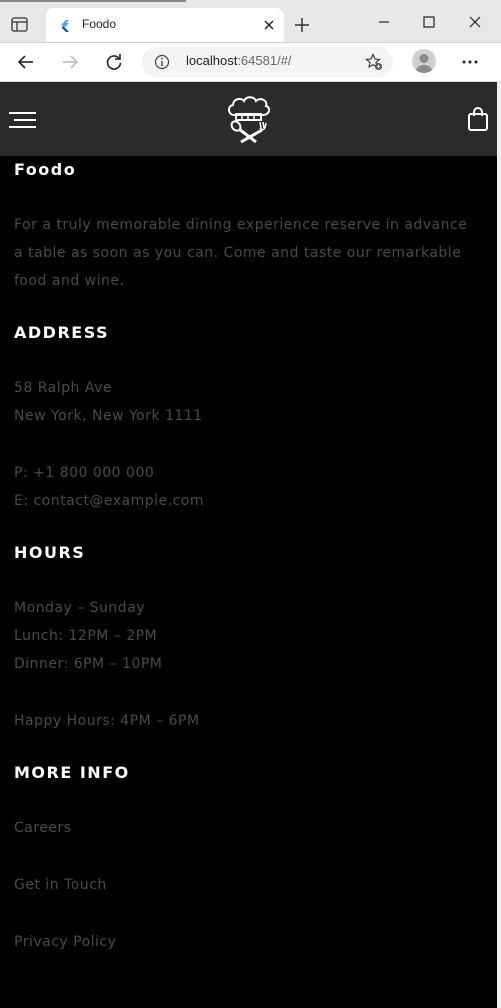 The height and width of the screenshot is (1008, 501). What do you see at coordinates (107, 721) in the screenshot?
I see `hours-happy: Happy Hours: 4PM – 6PM` at bounding box center [107, 721].